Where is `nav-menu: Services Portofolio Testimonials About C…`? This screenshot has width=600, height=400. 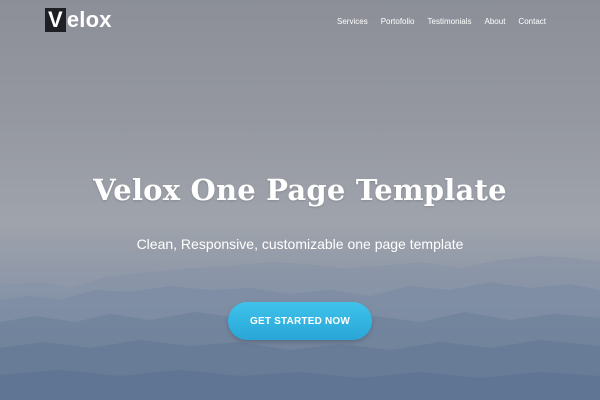
nav-menu: Services Portofolio Testimonials About C… is located at coordinates (441, 21).